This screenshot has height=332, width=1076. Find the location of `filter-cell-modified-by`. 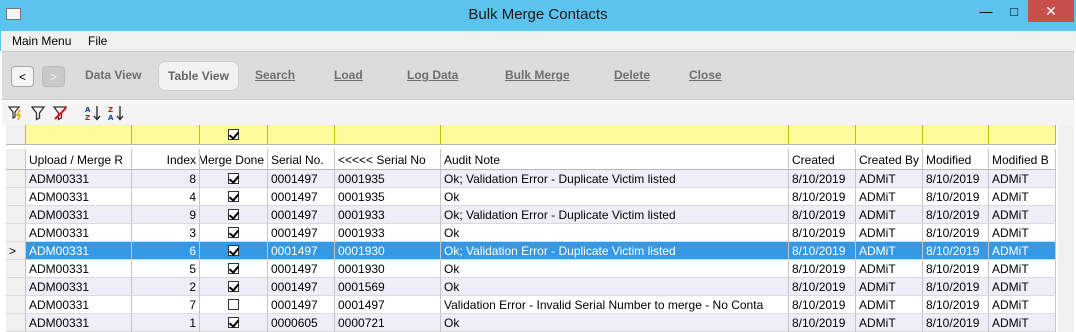

filter-cell-modified-by is located at coordinates (1022, 135).